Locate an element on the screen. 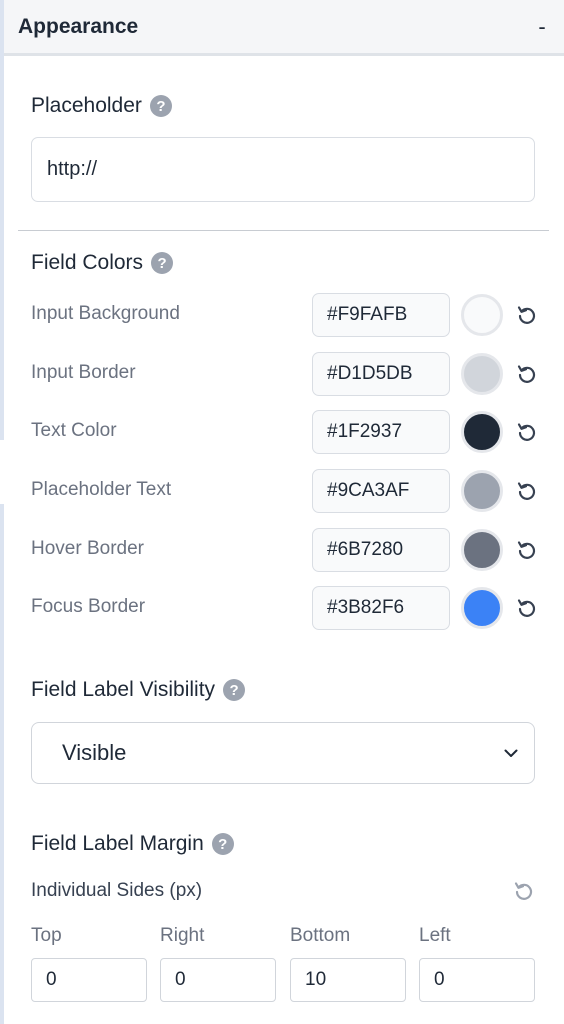 The height and width of the screenshot is (1024, 564). margin-right-column: Right is located at coordinates (218, 963).